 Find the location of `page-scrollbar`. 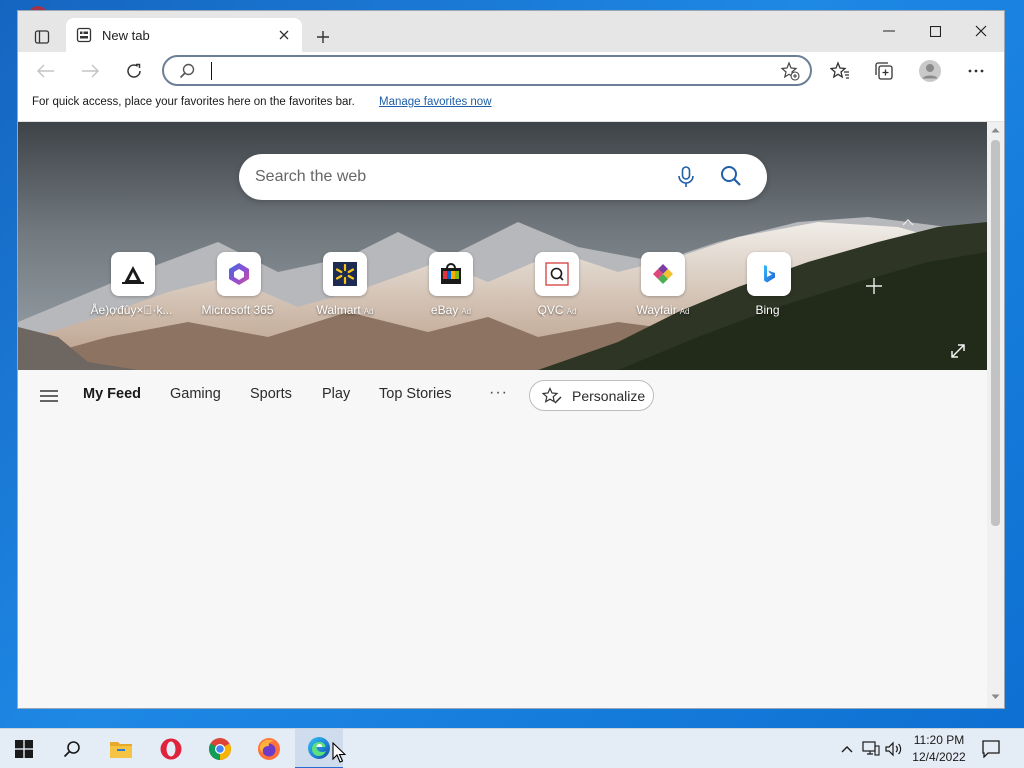

page-scrollbar is located at coordinates (995, 415).